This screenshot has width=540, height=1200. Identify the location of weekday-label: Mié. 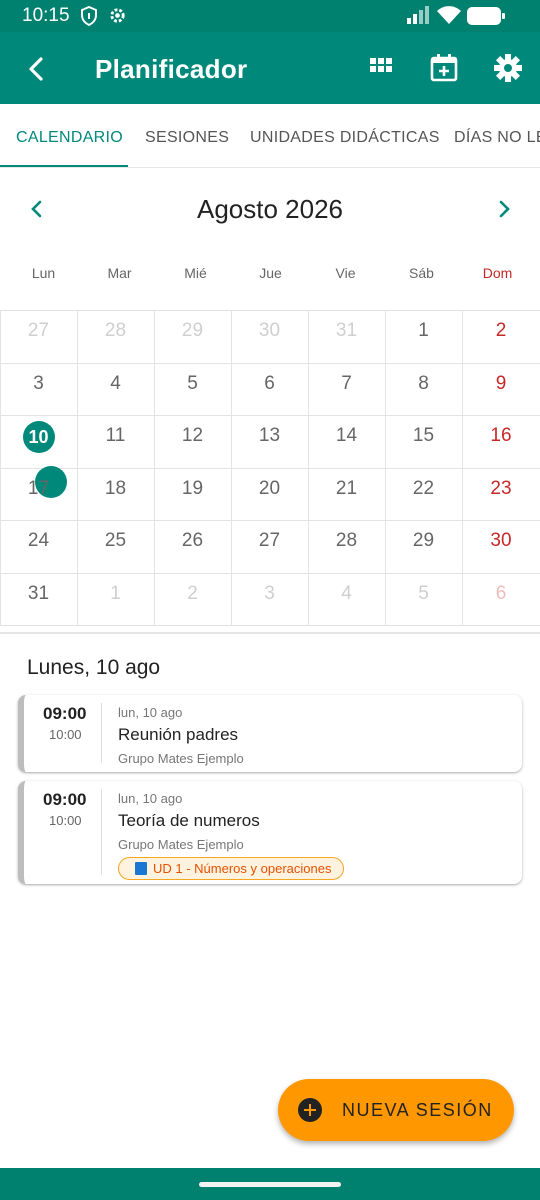
(195, 273).